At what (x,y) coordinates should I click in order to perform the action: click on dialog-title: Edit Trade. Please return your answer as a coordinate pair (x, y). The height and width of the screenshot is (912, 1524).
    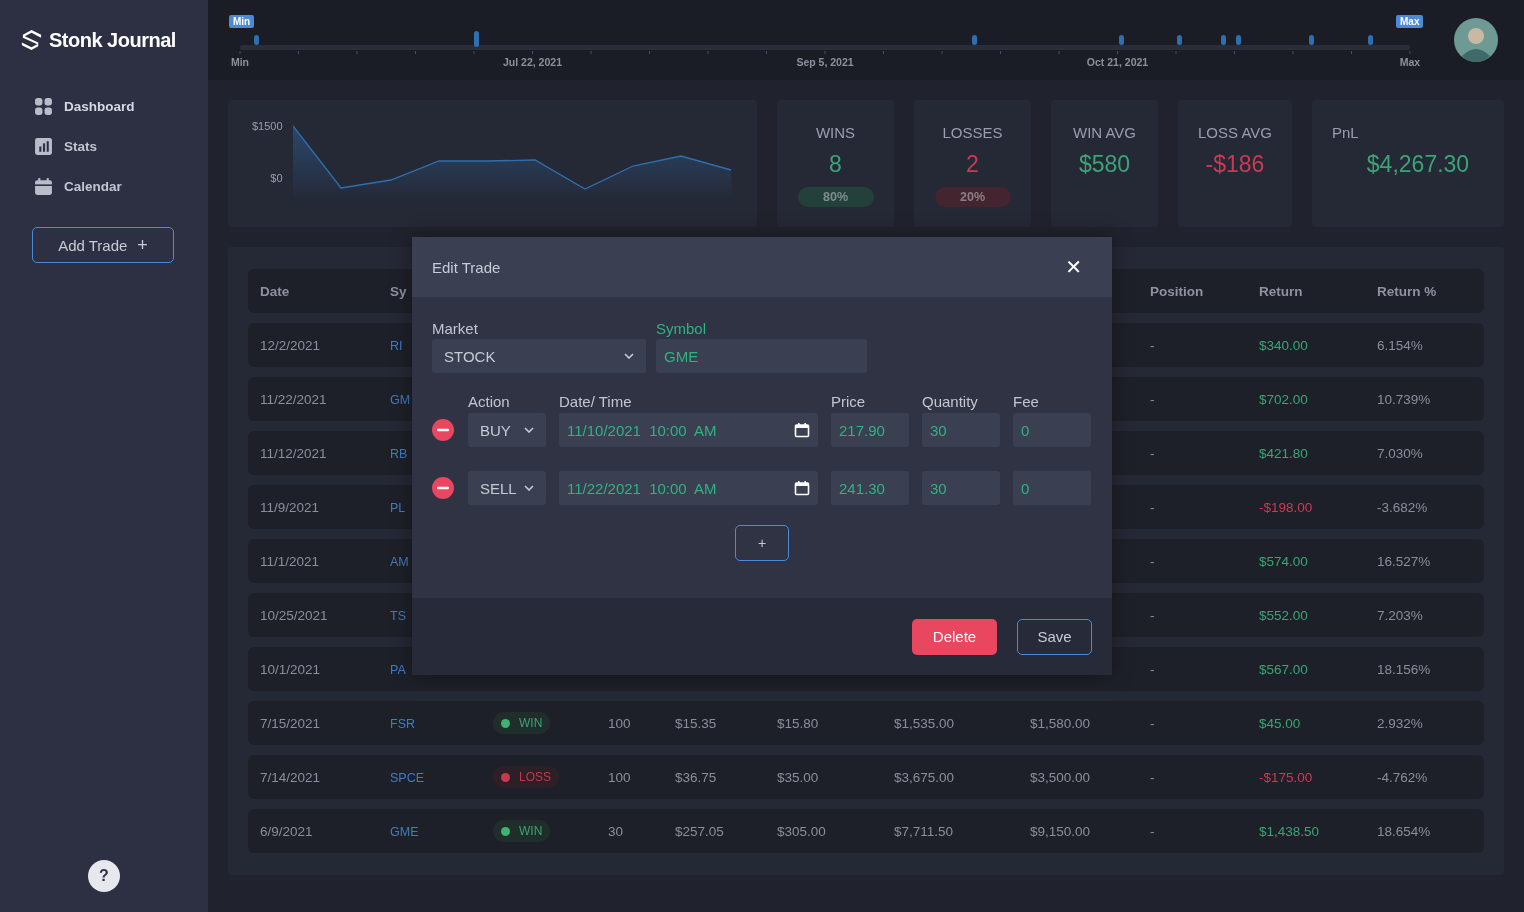
    Looking at the image, I should click on (466, 267).